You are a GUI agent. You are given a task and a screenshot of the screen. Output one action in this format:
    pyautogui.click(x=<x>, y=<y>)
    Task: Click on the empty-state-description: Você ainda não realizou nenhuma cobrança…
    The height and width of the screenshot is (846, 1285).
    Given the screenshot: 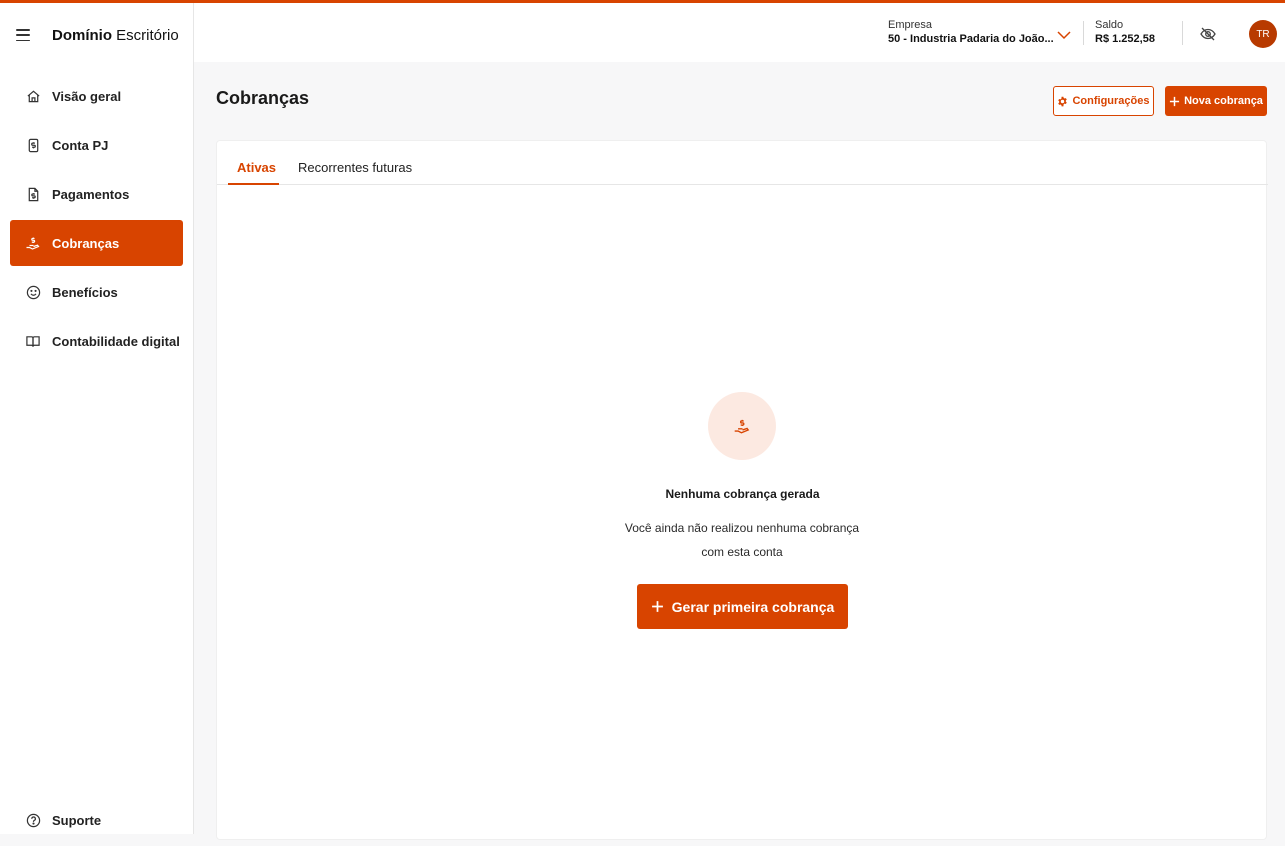 What is the action you would take?
    pyautogui.click(x=742, y=540)
    